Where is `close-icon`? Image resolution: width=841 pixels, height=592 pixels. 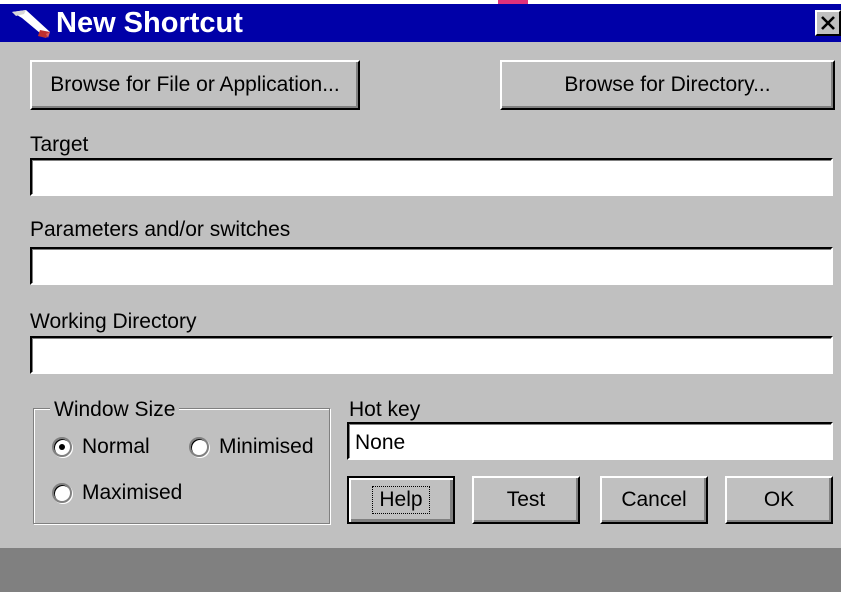
close-icon is located at coordinates (828, 23).